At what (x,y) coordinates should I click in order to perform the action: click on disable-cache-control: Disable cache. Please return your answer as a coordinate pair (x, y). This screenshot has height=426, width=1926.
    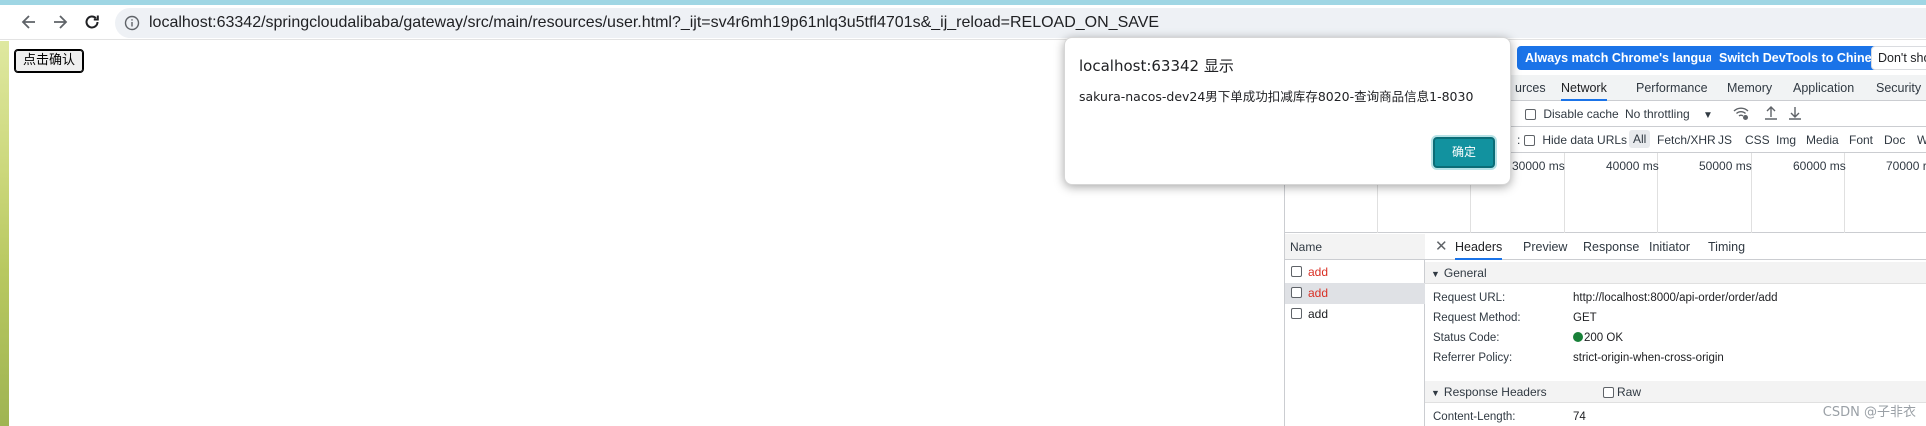
    Looking at the image, I should click on (1572, 114).